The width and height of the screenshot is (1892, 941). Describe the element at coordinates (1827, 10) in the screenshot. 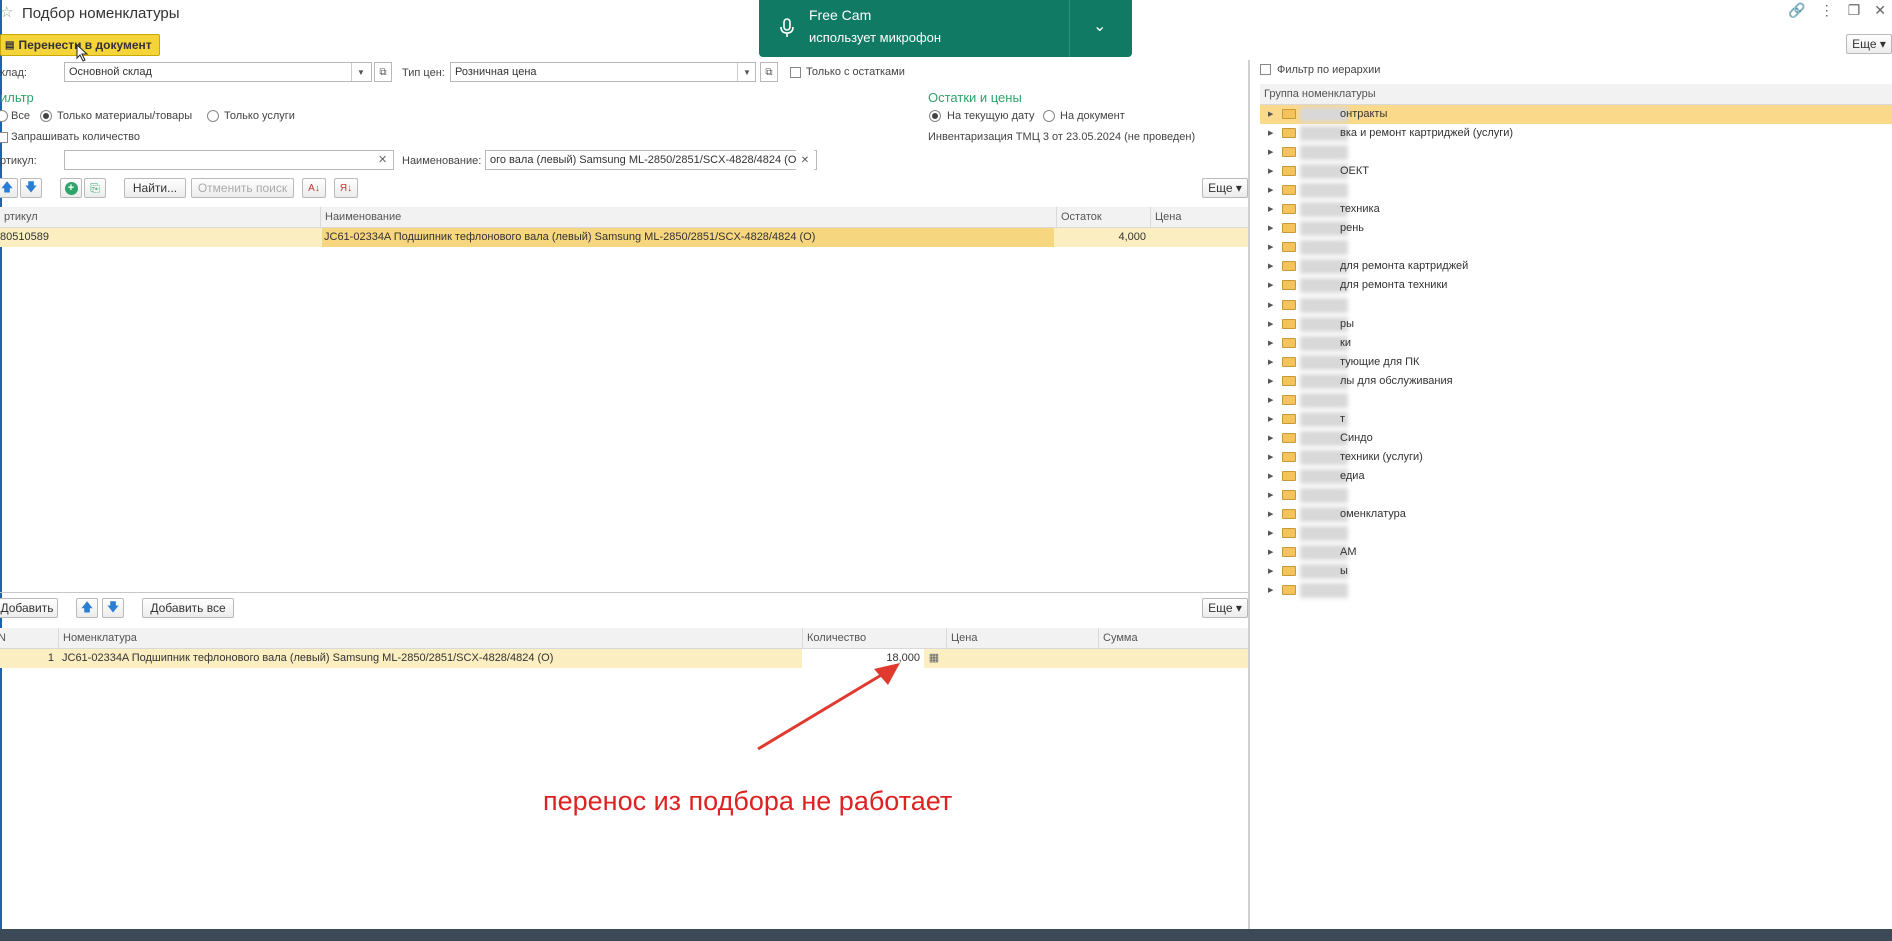

I see `more-vertical-icon: ⋮` at that location.